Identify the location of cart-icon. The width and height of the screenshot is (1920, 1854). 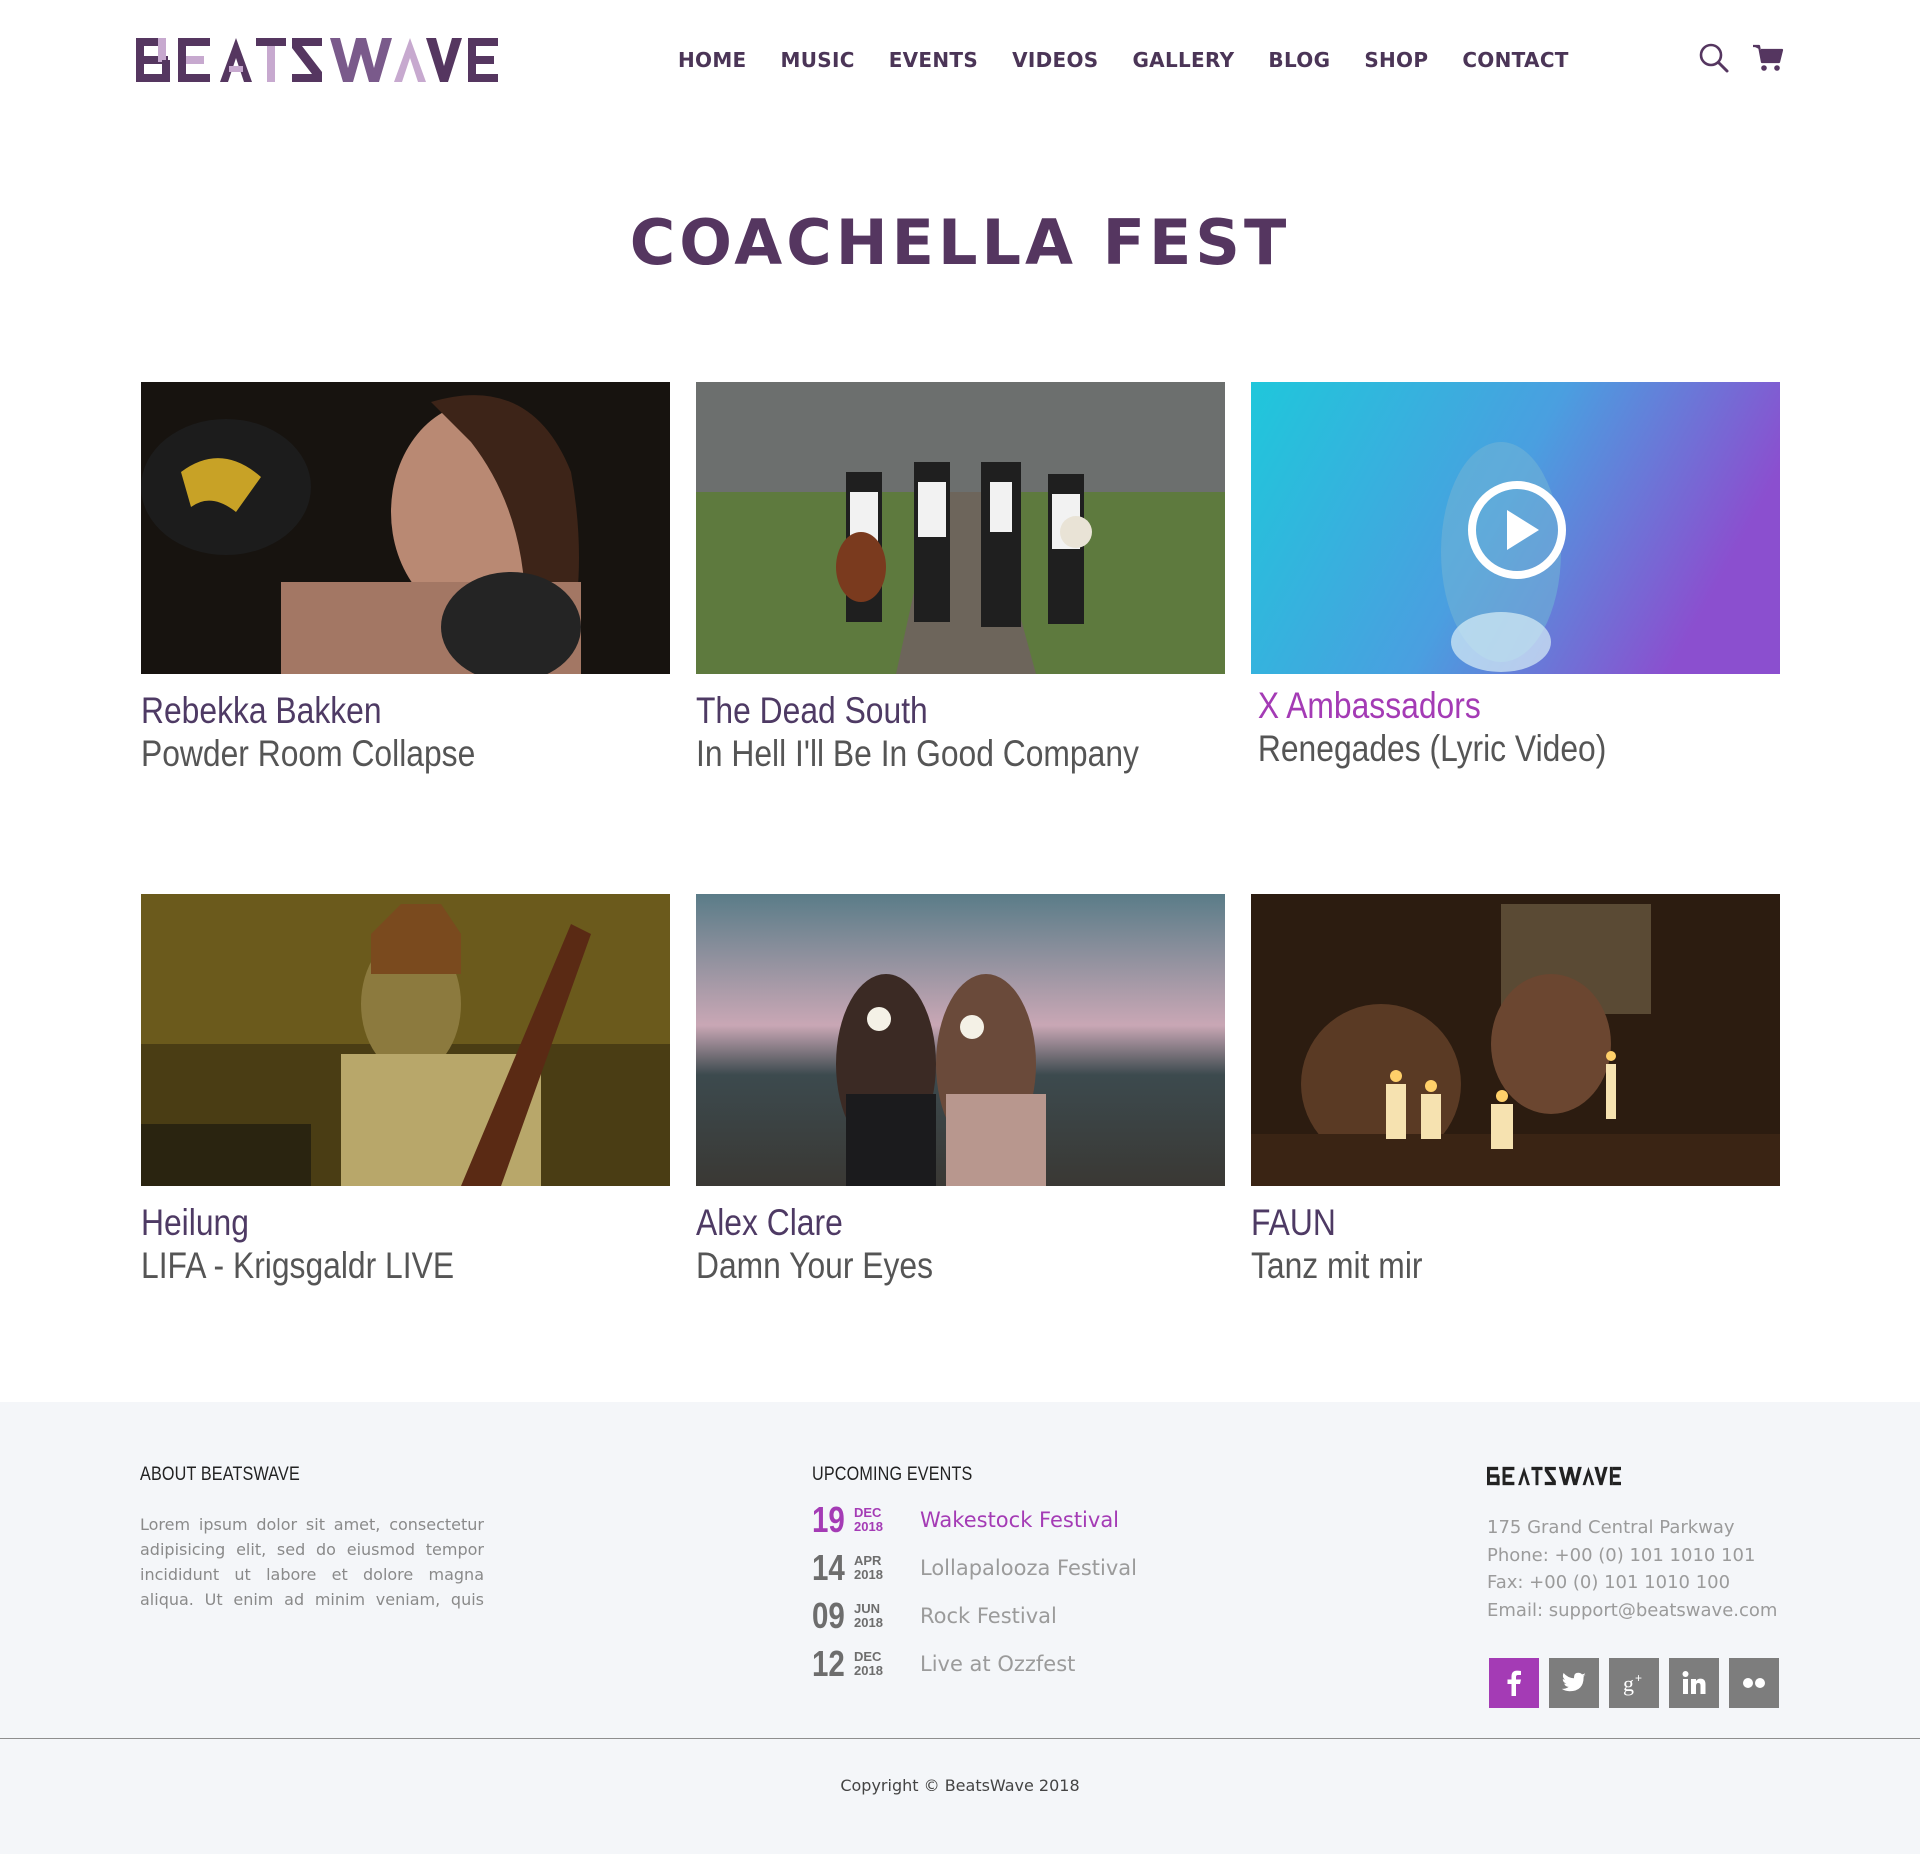
(1768, 58).